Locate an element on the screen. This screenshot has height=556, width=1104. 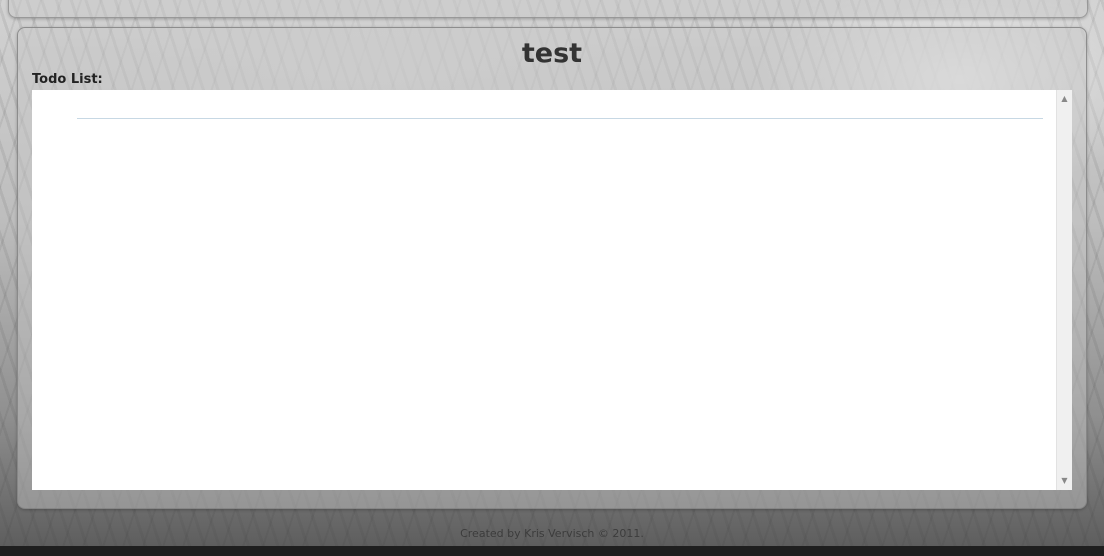
scroll-down-icon: ▼ is located at coordinates (1064, 481).